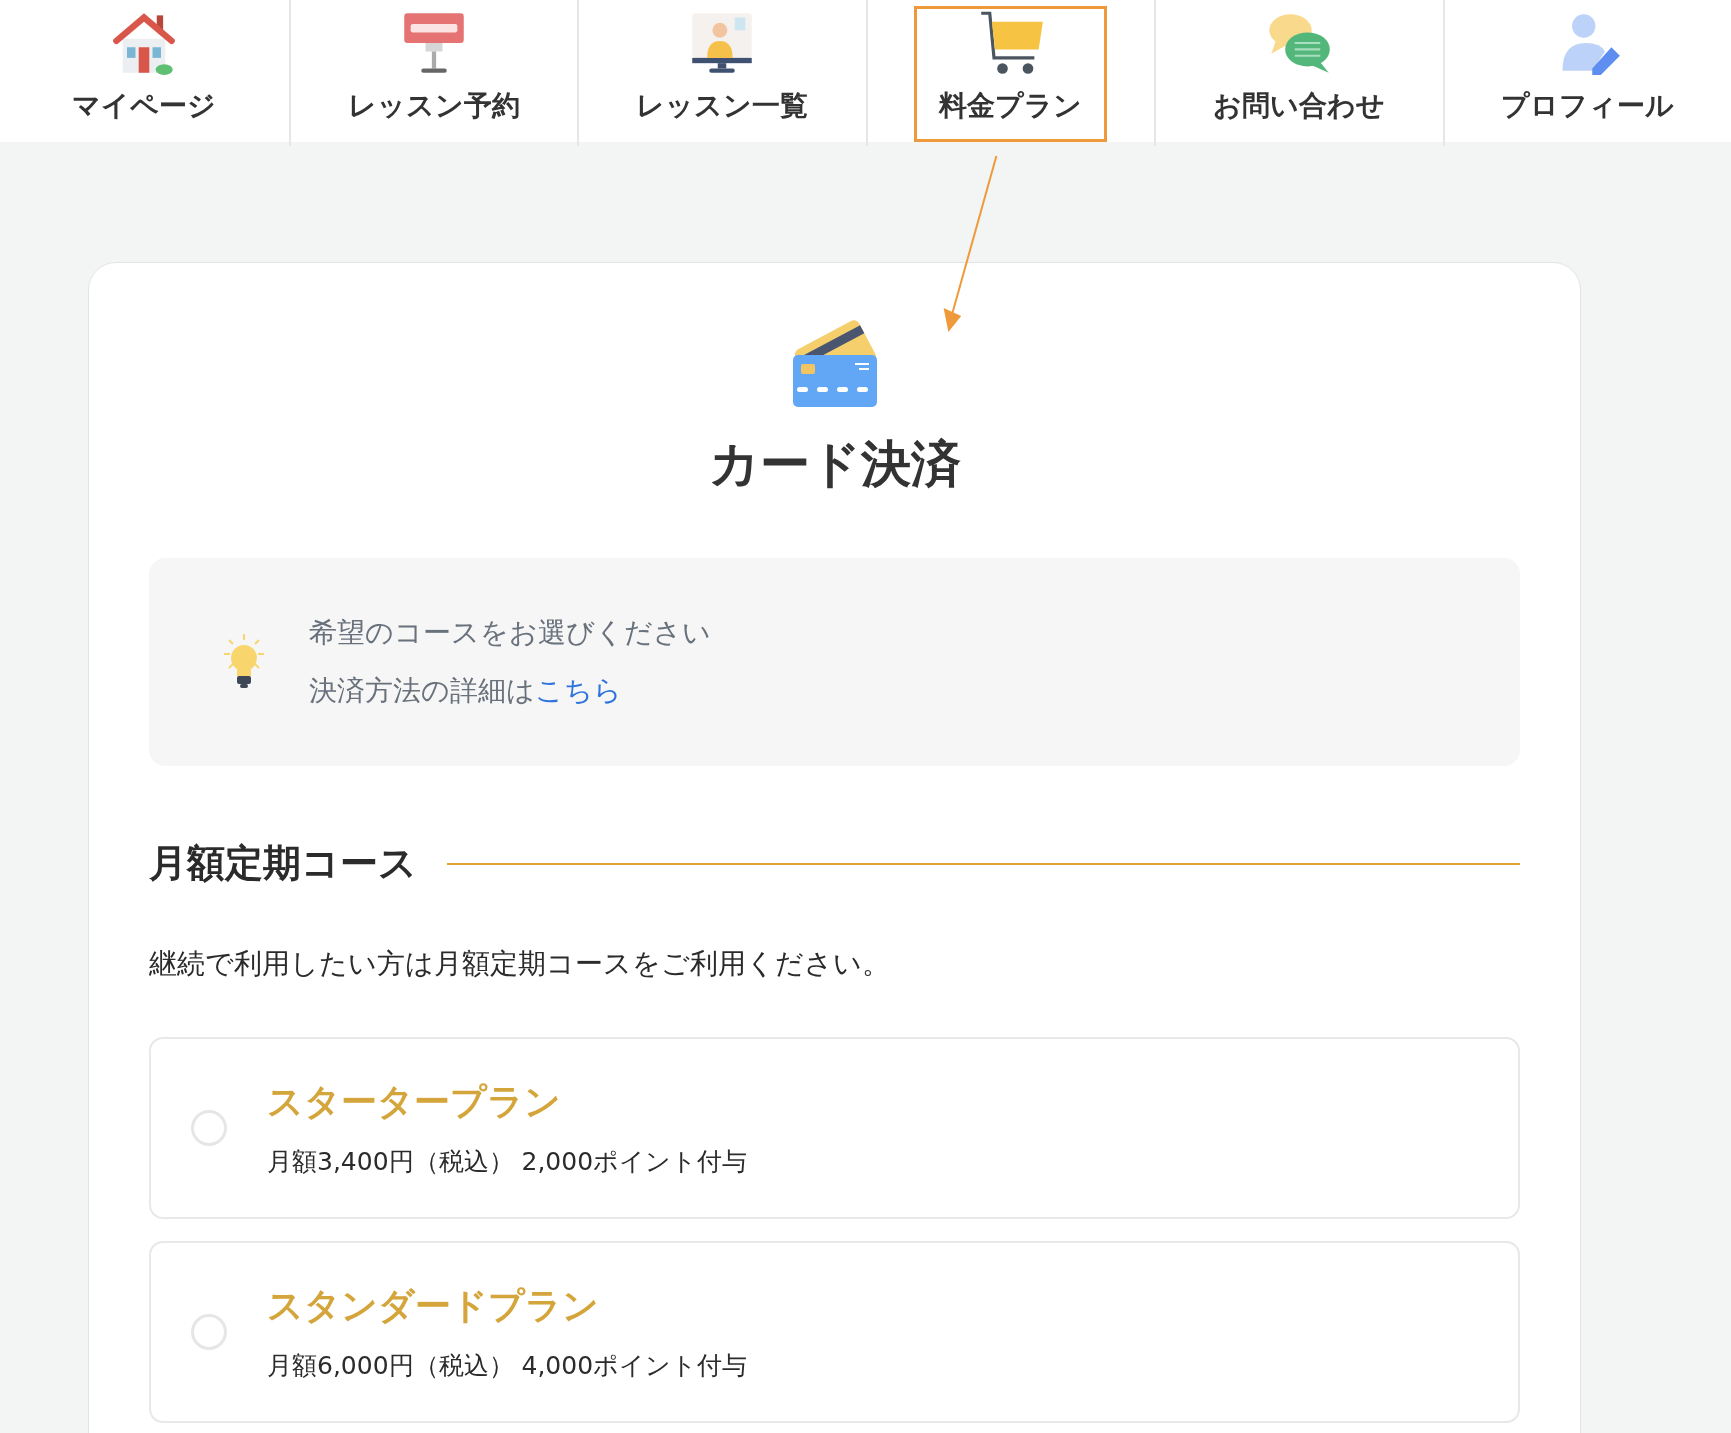  I want to click on section-description: 継続で利用したい方は月額定期コースをご利用ください。, so click(520, 964).